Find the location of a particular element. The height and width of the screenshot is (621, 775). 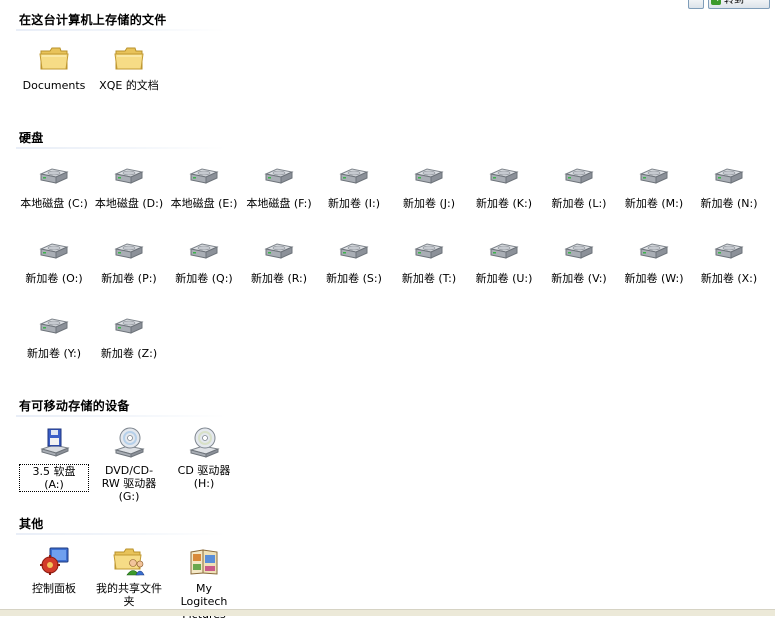

section-divider-disks is located at coordinates (121, 148).